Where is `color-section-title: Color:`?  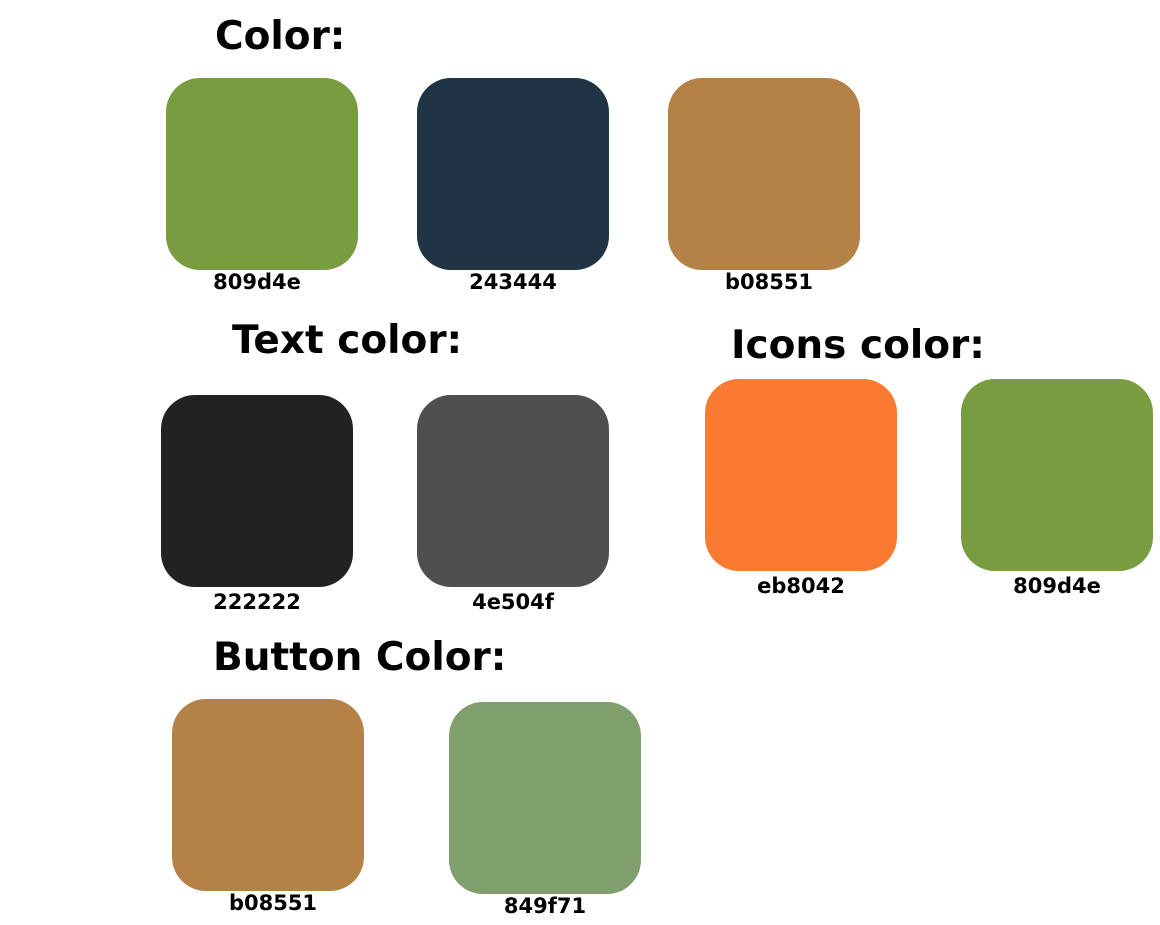 color-section-title: Color: is located at coordinates (280, 36).